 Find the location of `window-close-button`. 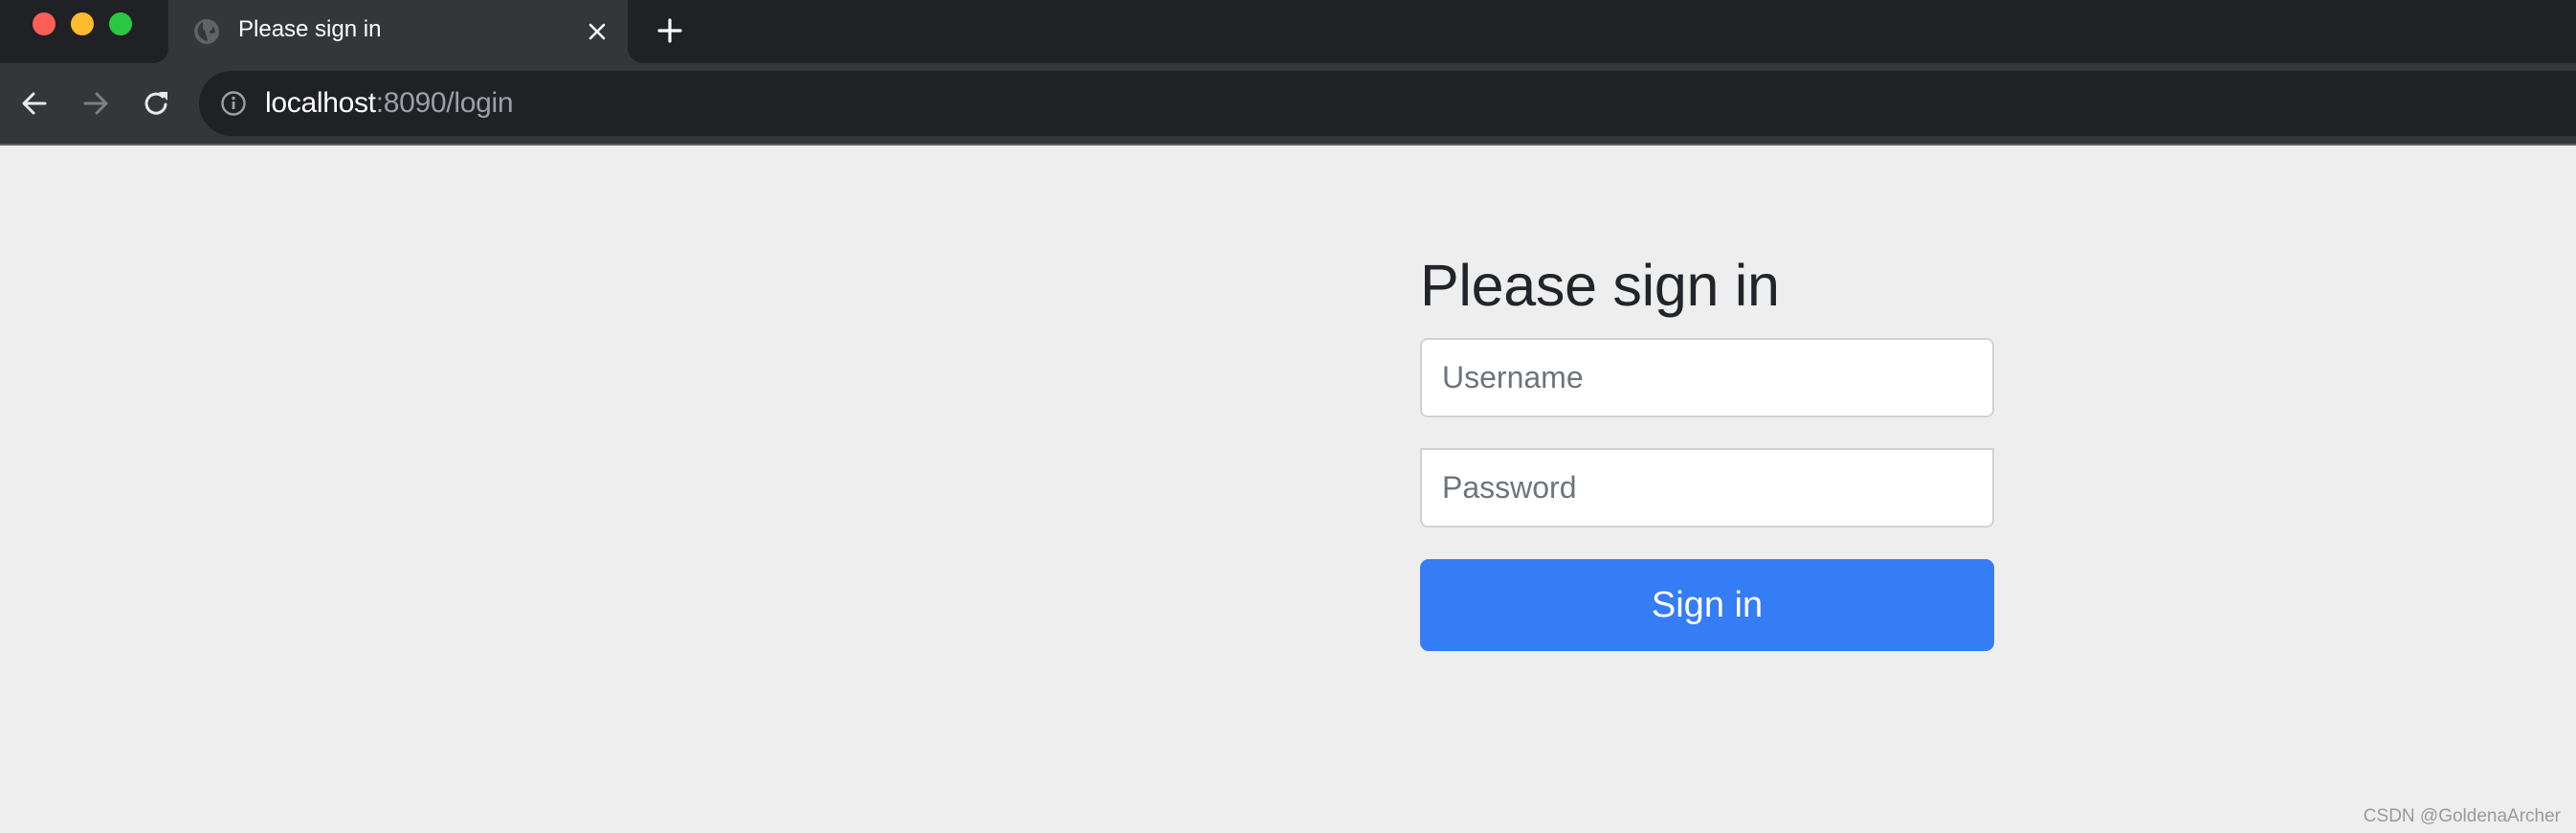

window-close-button is located at coordinates (44, 23).